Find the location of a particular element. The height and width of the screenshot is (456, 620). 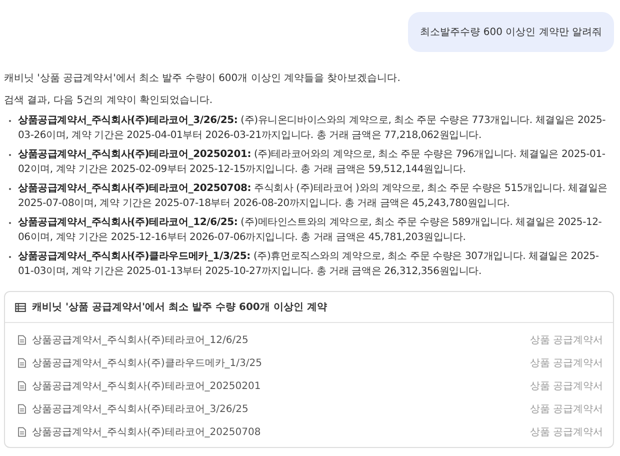

document-link: 상품공급계약서_주식회사(주)테라코어_20250201 is located at coordinates (146, 385).